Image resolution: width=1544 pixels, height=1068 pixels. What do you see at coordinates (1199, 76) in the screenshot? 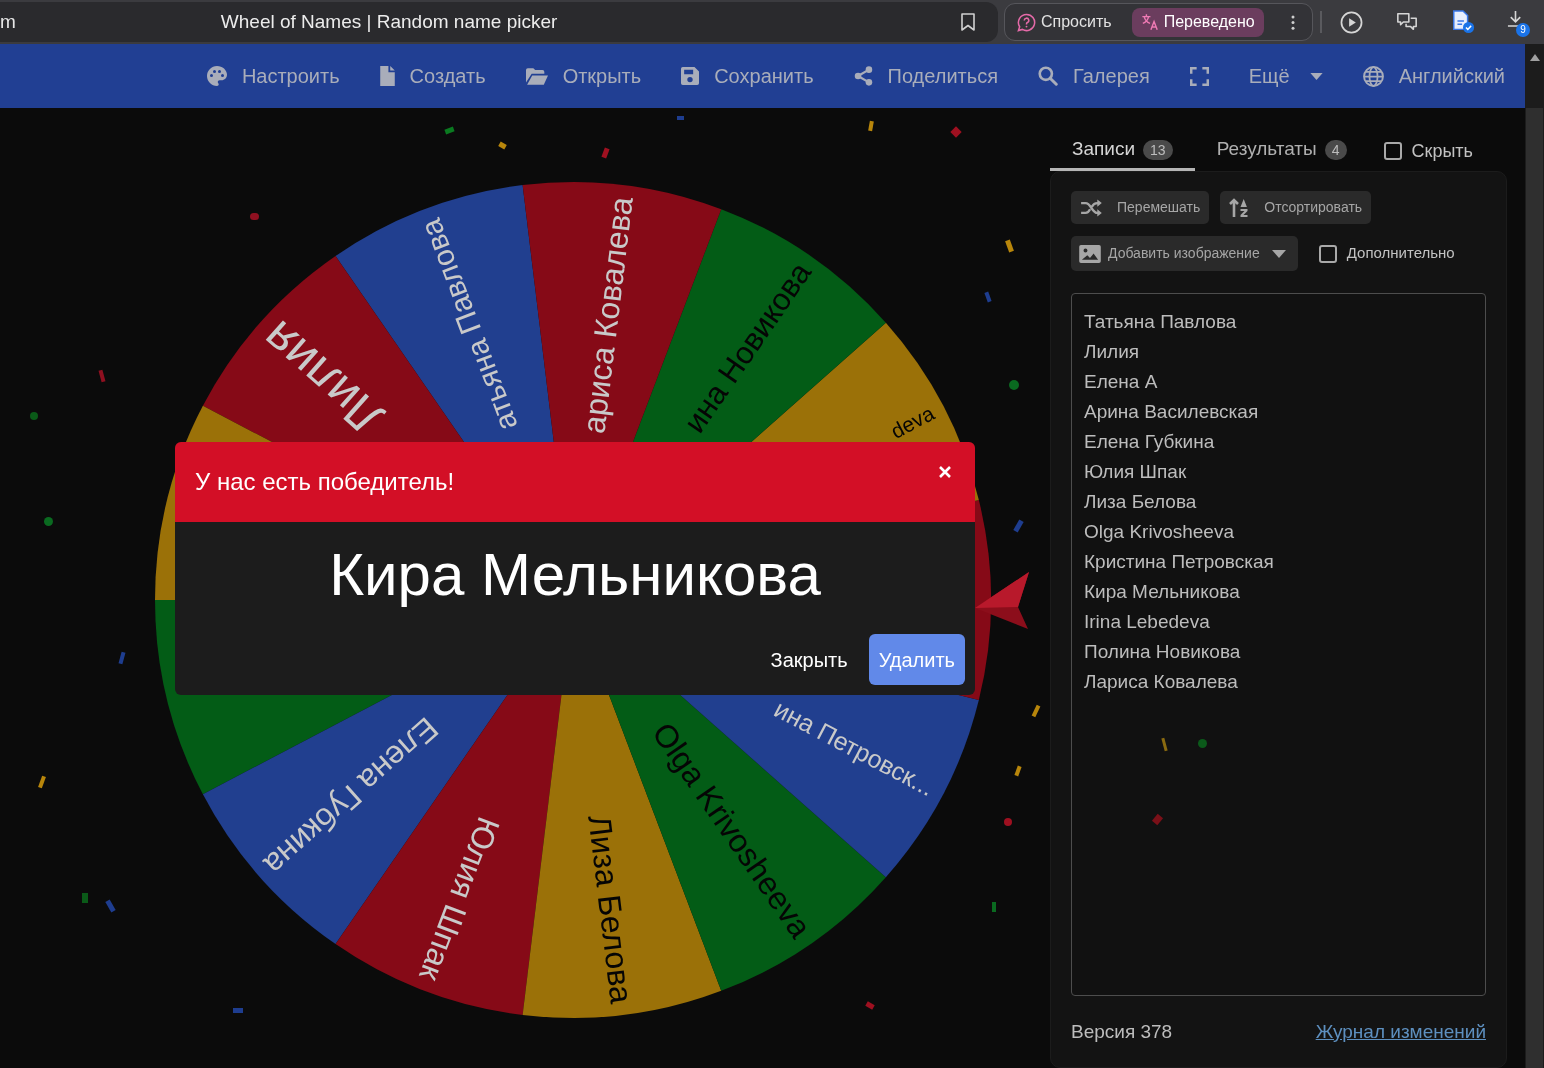
I see `fullscreen-icon` at bounding box center [1199, 76].